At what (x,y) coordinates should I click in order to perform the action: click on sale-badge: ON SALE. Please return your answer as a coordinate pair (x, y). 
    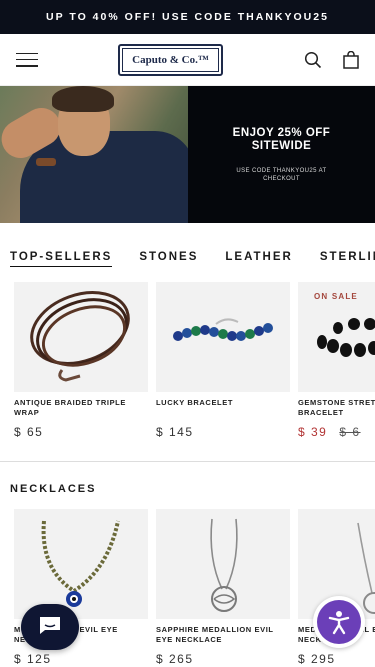
    Looking at the image, I should click on (336, 296).